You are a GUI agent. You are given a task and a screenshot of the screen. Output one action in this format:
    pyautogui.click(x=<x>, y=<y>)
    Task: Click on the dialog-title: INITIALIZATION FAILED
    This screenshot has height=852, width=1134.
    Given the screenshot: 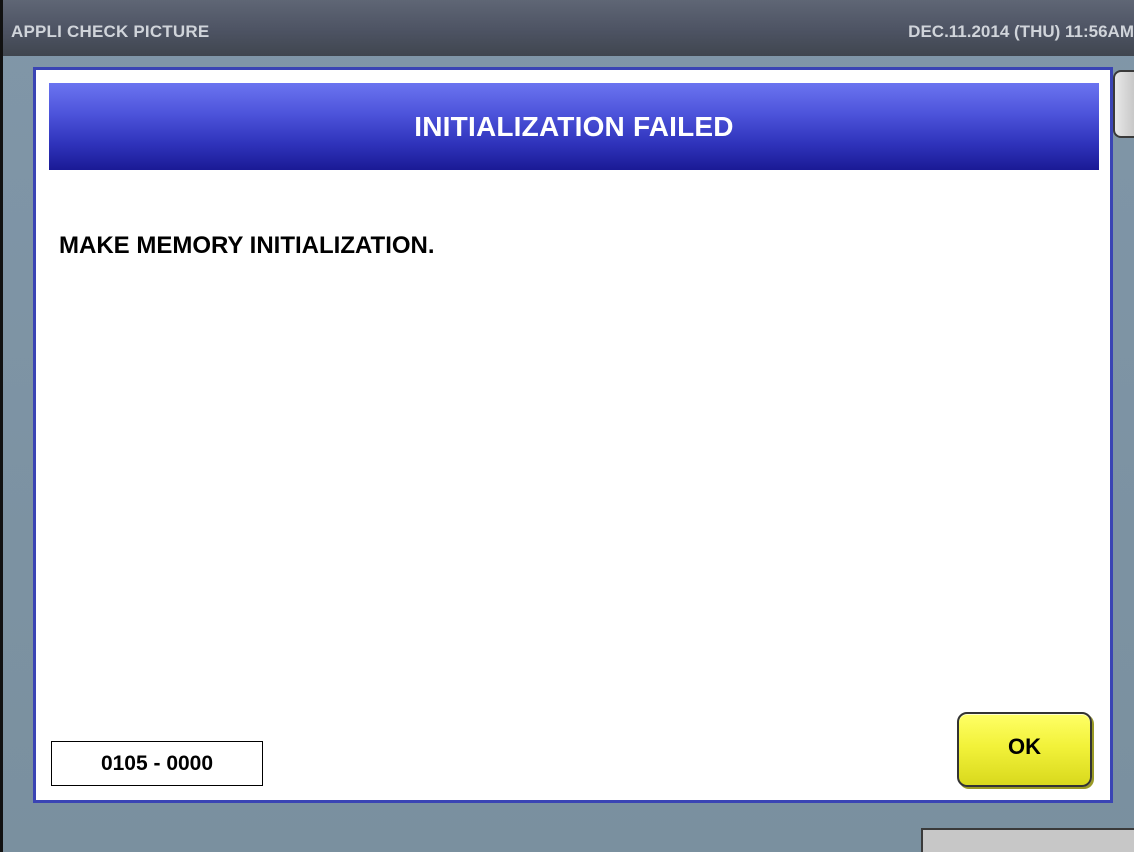 What is the action you would take?
    pyautogui.click(x=574, y=126)
    